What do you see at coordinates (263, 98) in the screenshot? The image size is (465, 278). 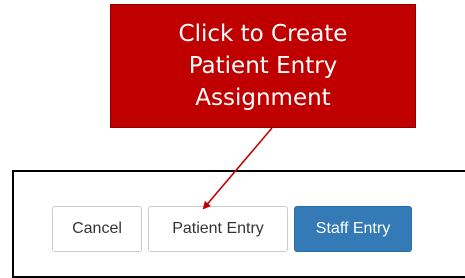 I see `callout-line-3: Assignment` at bounding box center [263, 98].